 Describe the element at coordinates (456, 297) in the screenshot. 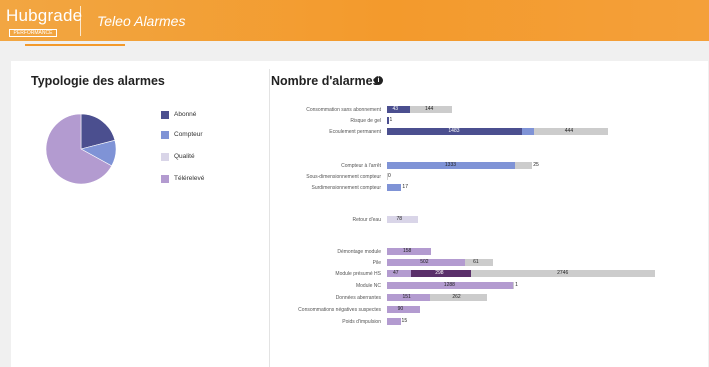

I see `bar-value-label: 262` at that location.